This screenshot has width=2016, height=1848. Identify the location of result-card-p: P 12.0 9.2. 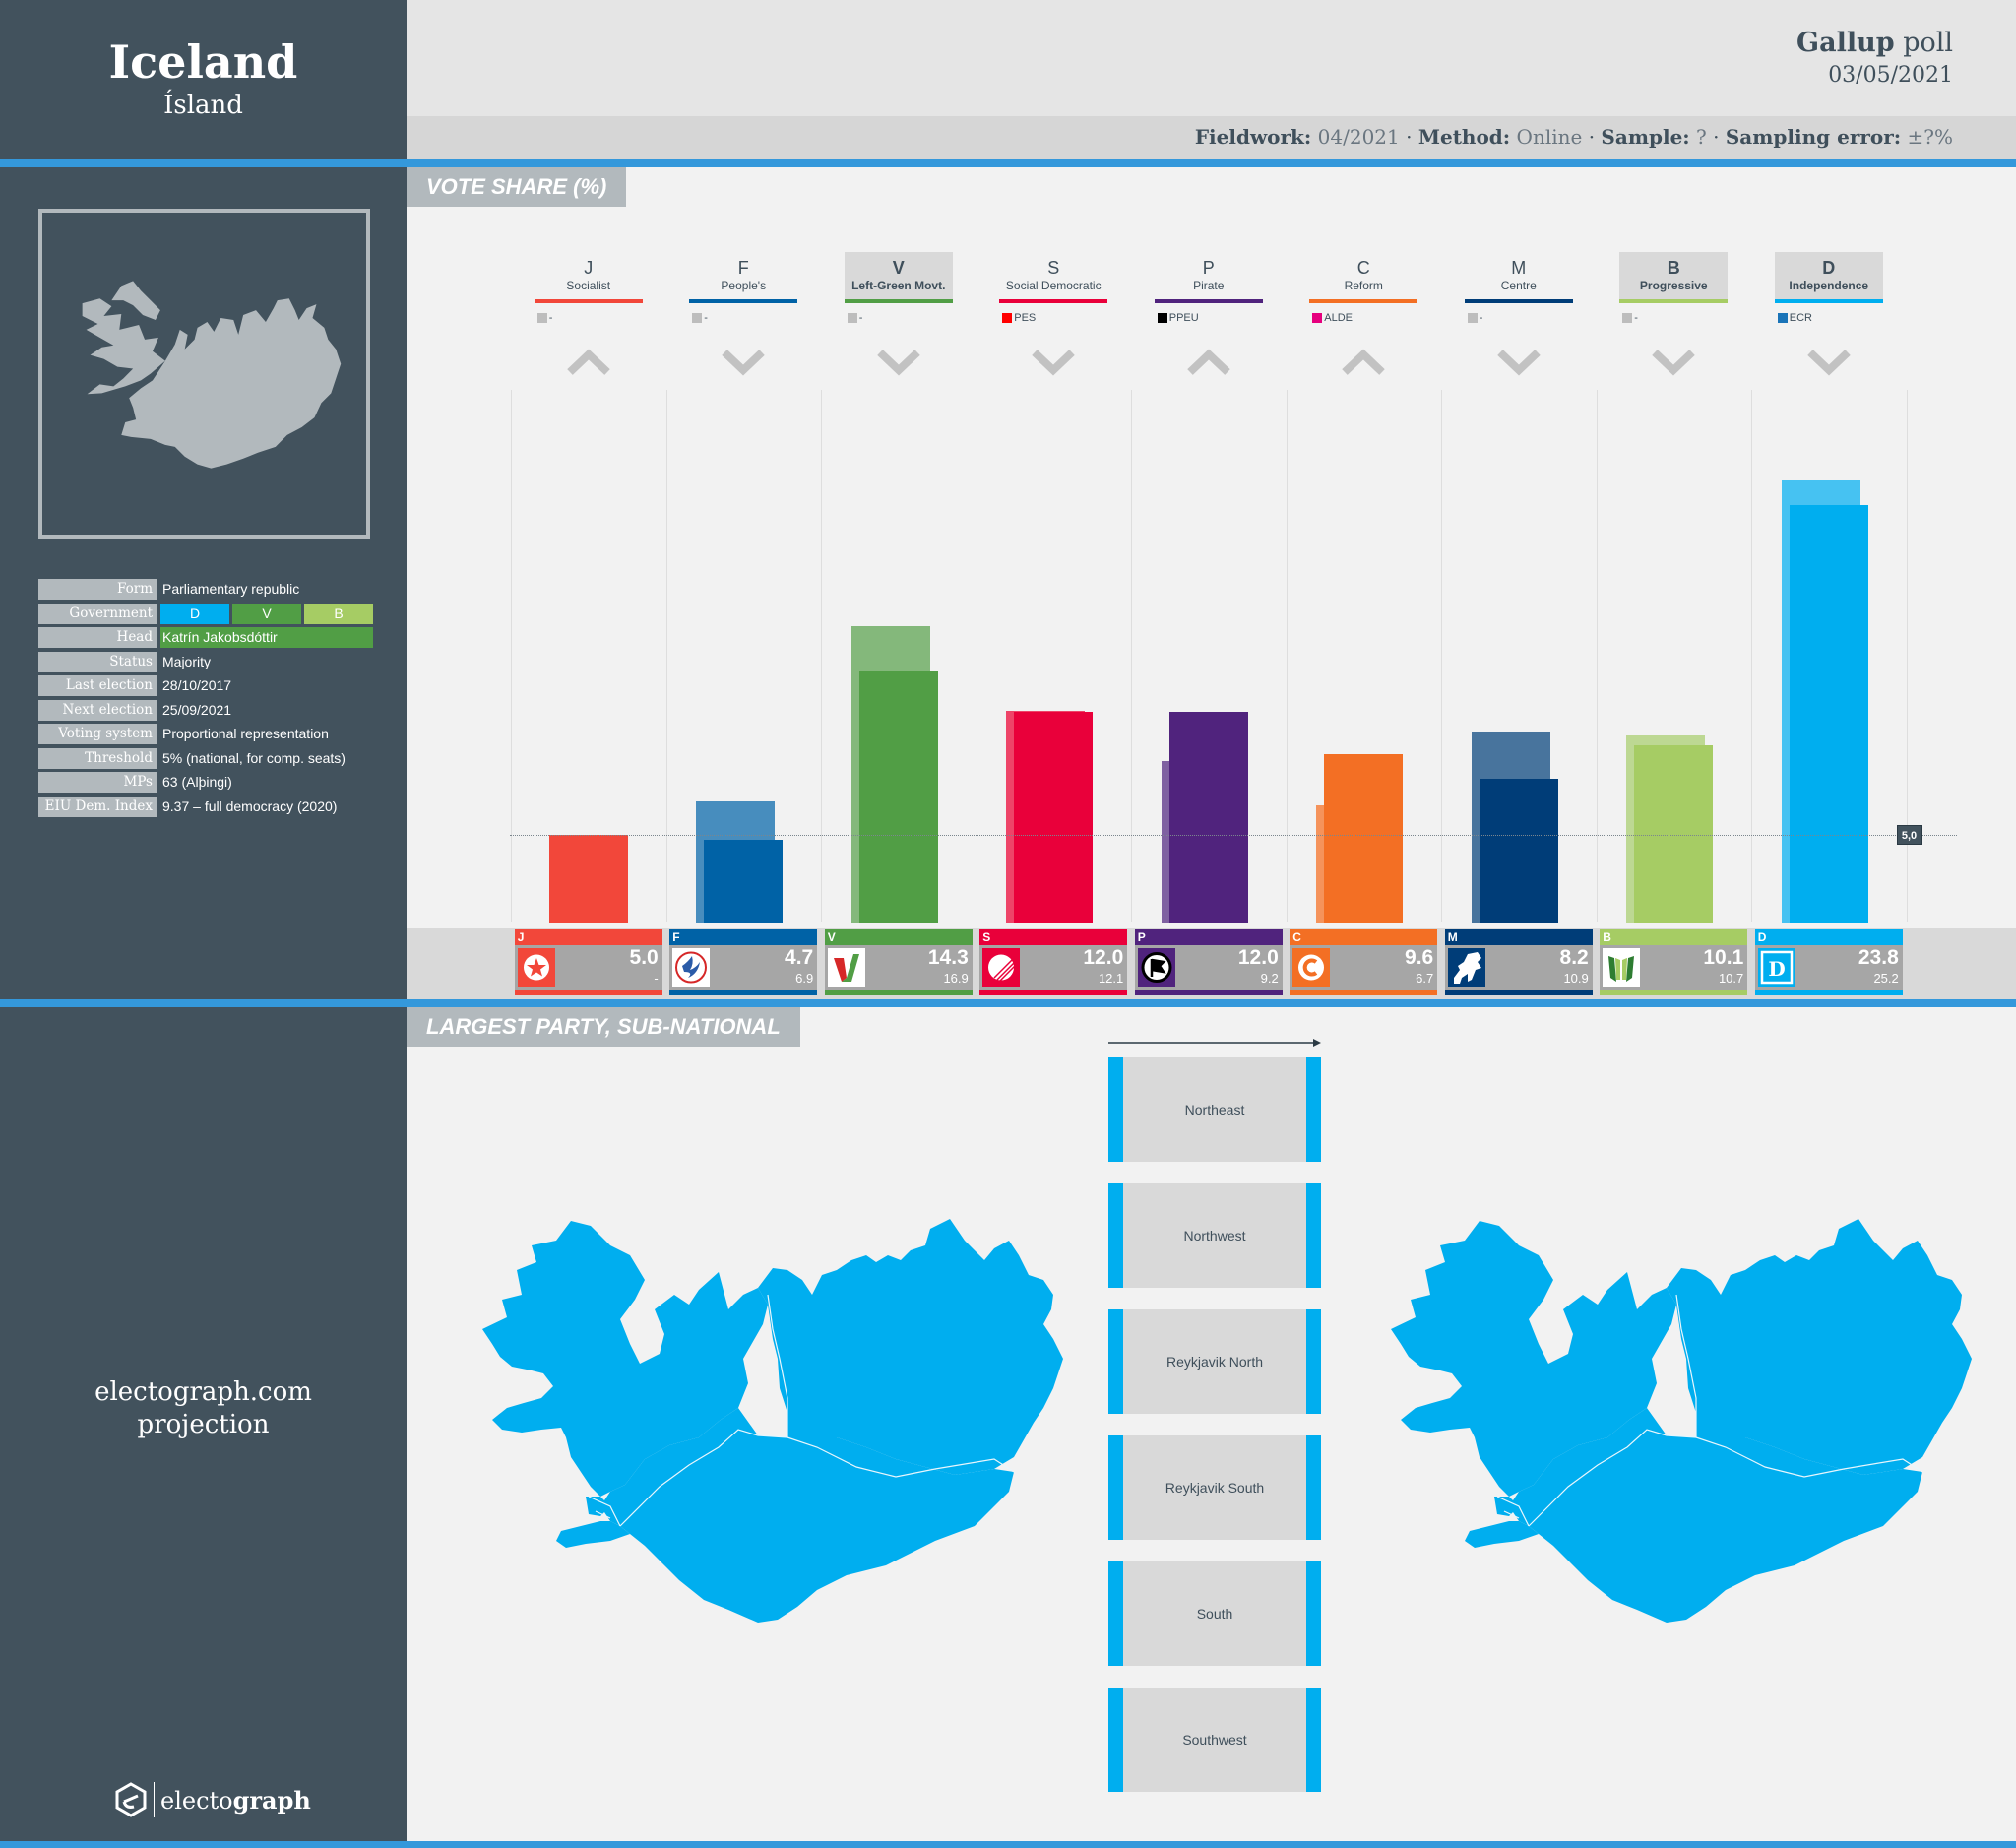
(1208, 962).